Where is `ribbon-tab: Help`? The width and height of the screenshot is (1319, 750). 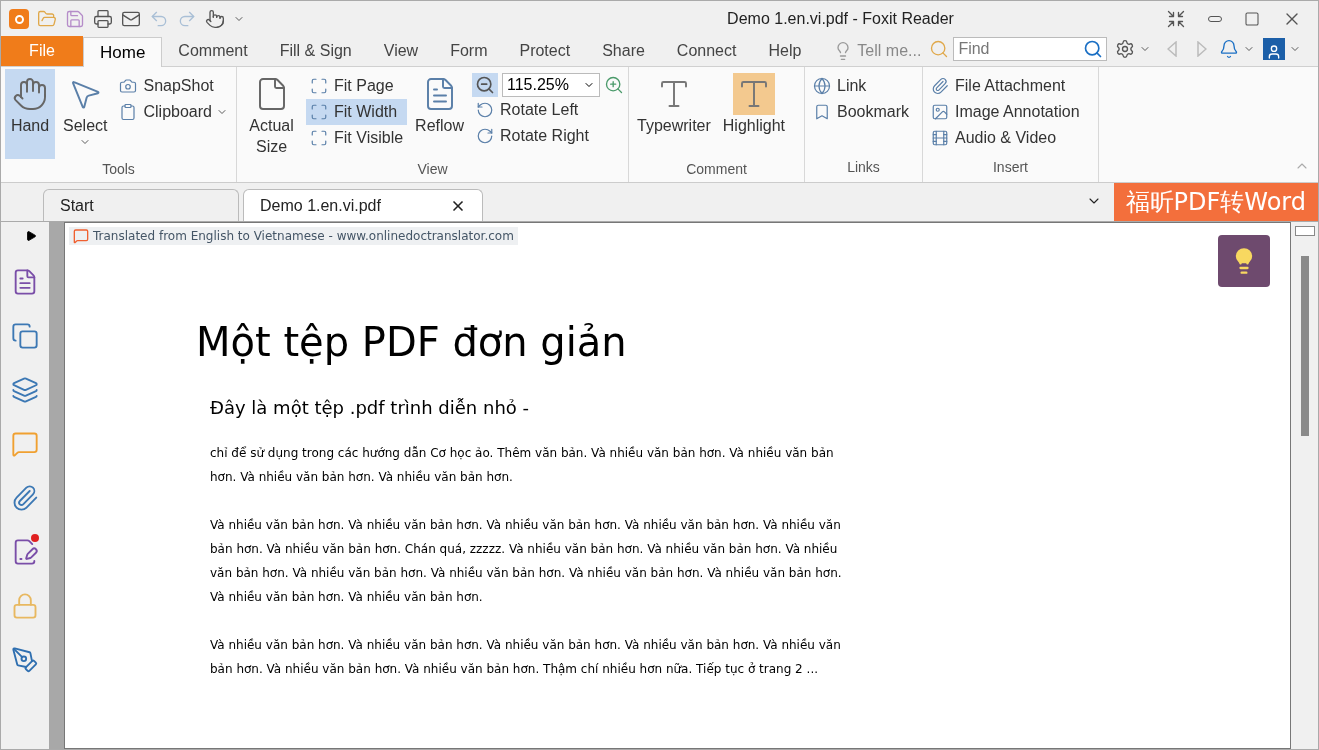
ribbon-tab: Help is located at coordinates (785, 51).